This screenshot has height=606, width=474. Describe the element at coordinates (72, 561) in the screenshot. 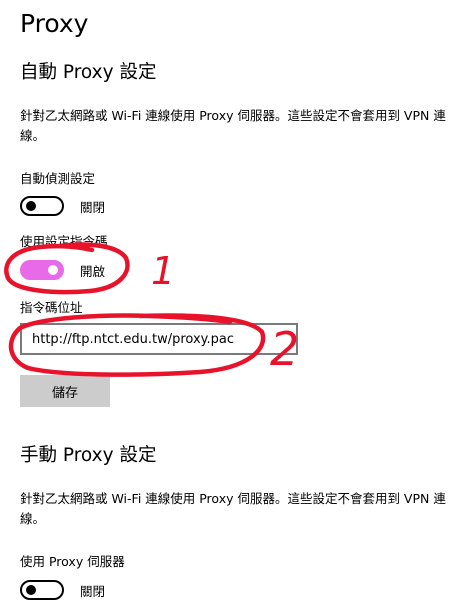

I see `use-proxy-server-label: 使用 Proxy 伺服器` at that location.